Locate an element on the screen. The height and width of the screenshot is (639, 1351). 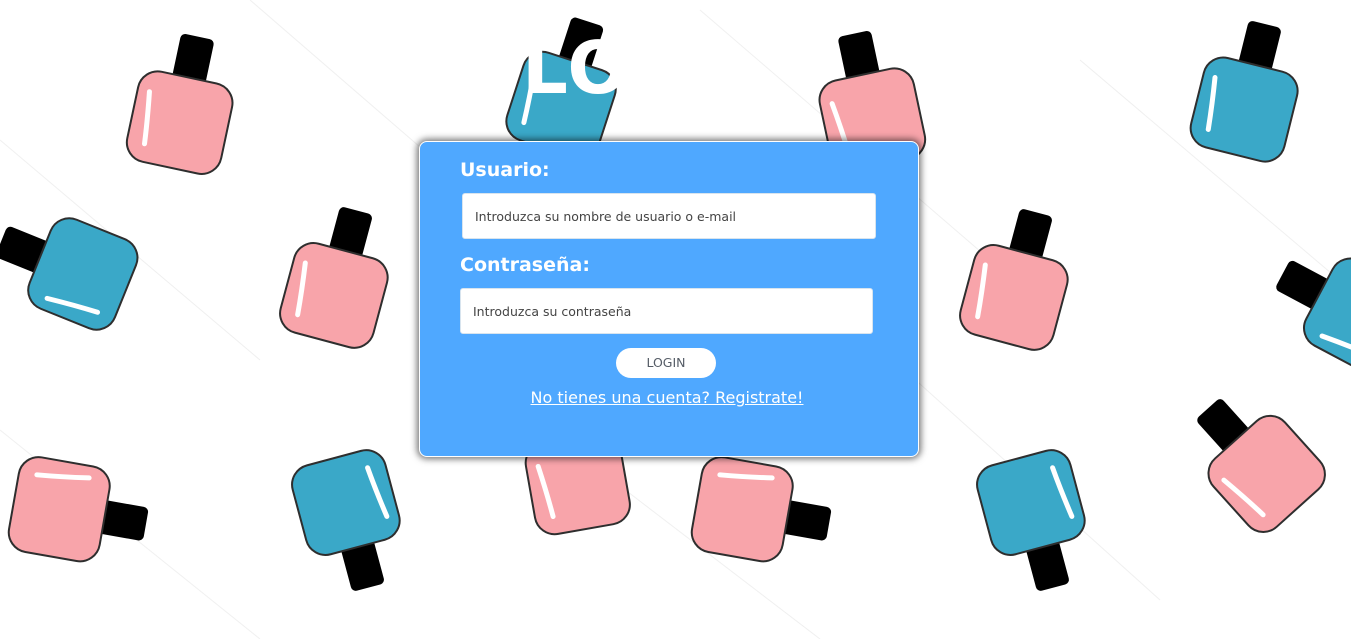
username-label: Usuario: is located at coordinates (505, 170).